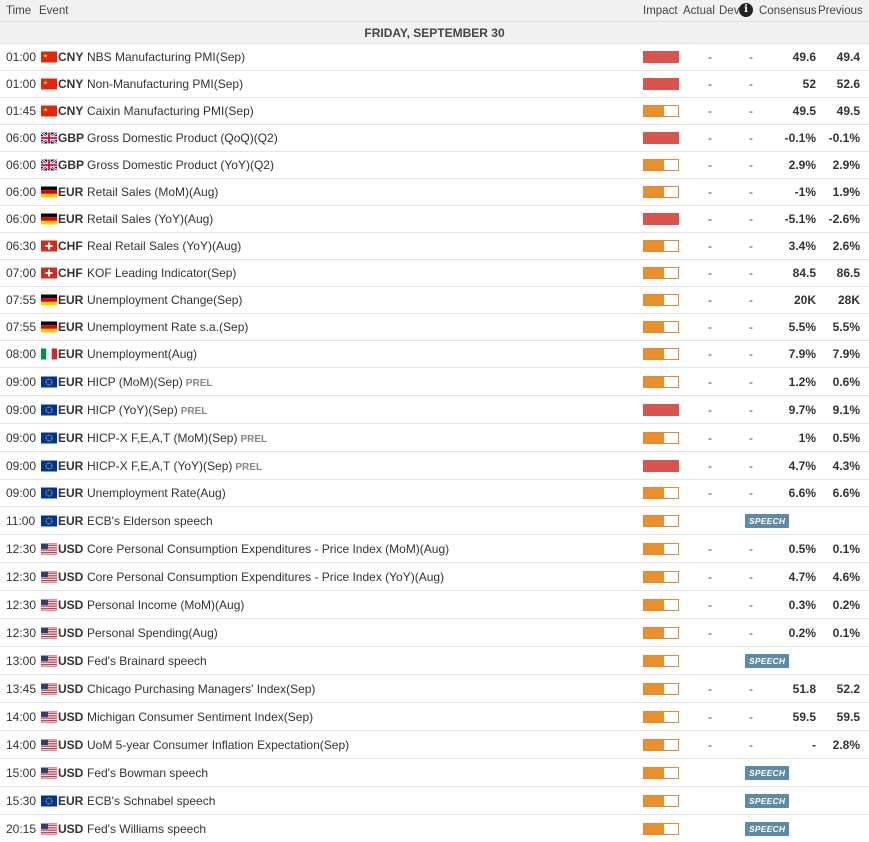  Describe the element at coordinates (170, 111) in the screenshot. I see `event-name: Caixin Manufacturing PMI(Sep)` at that location.